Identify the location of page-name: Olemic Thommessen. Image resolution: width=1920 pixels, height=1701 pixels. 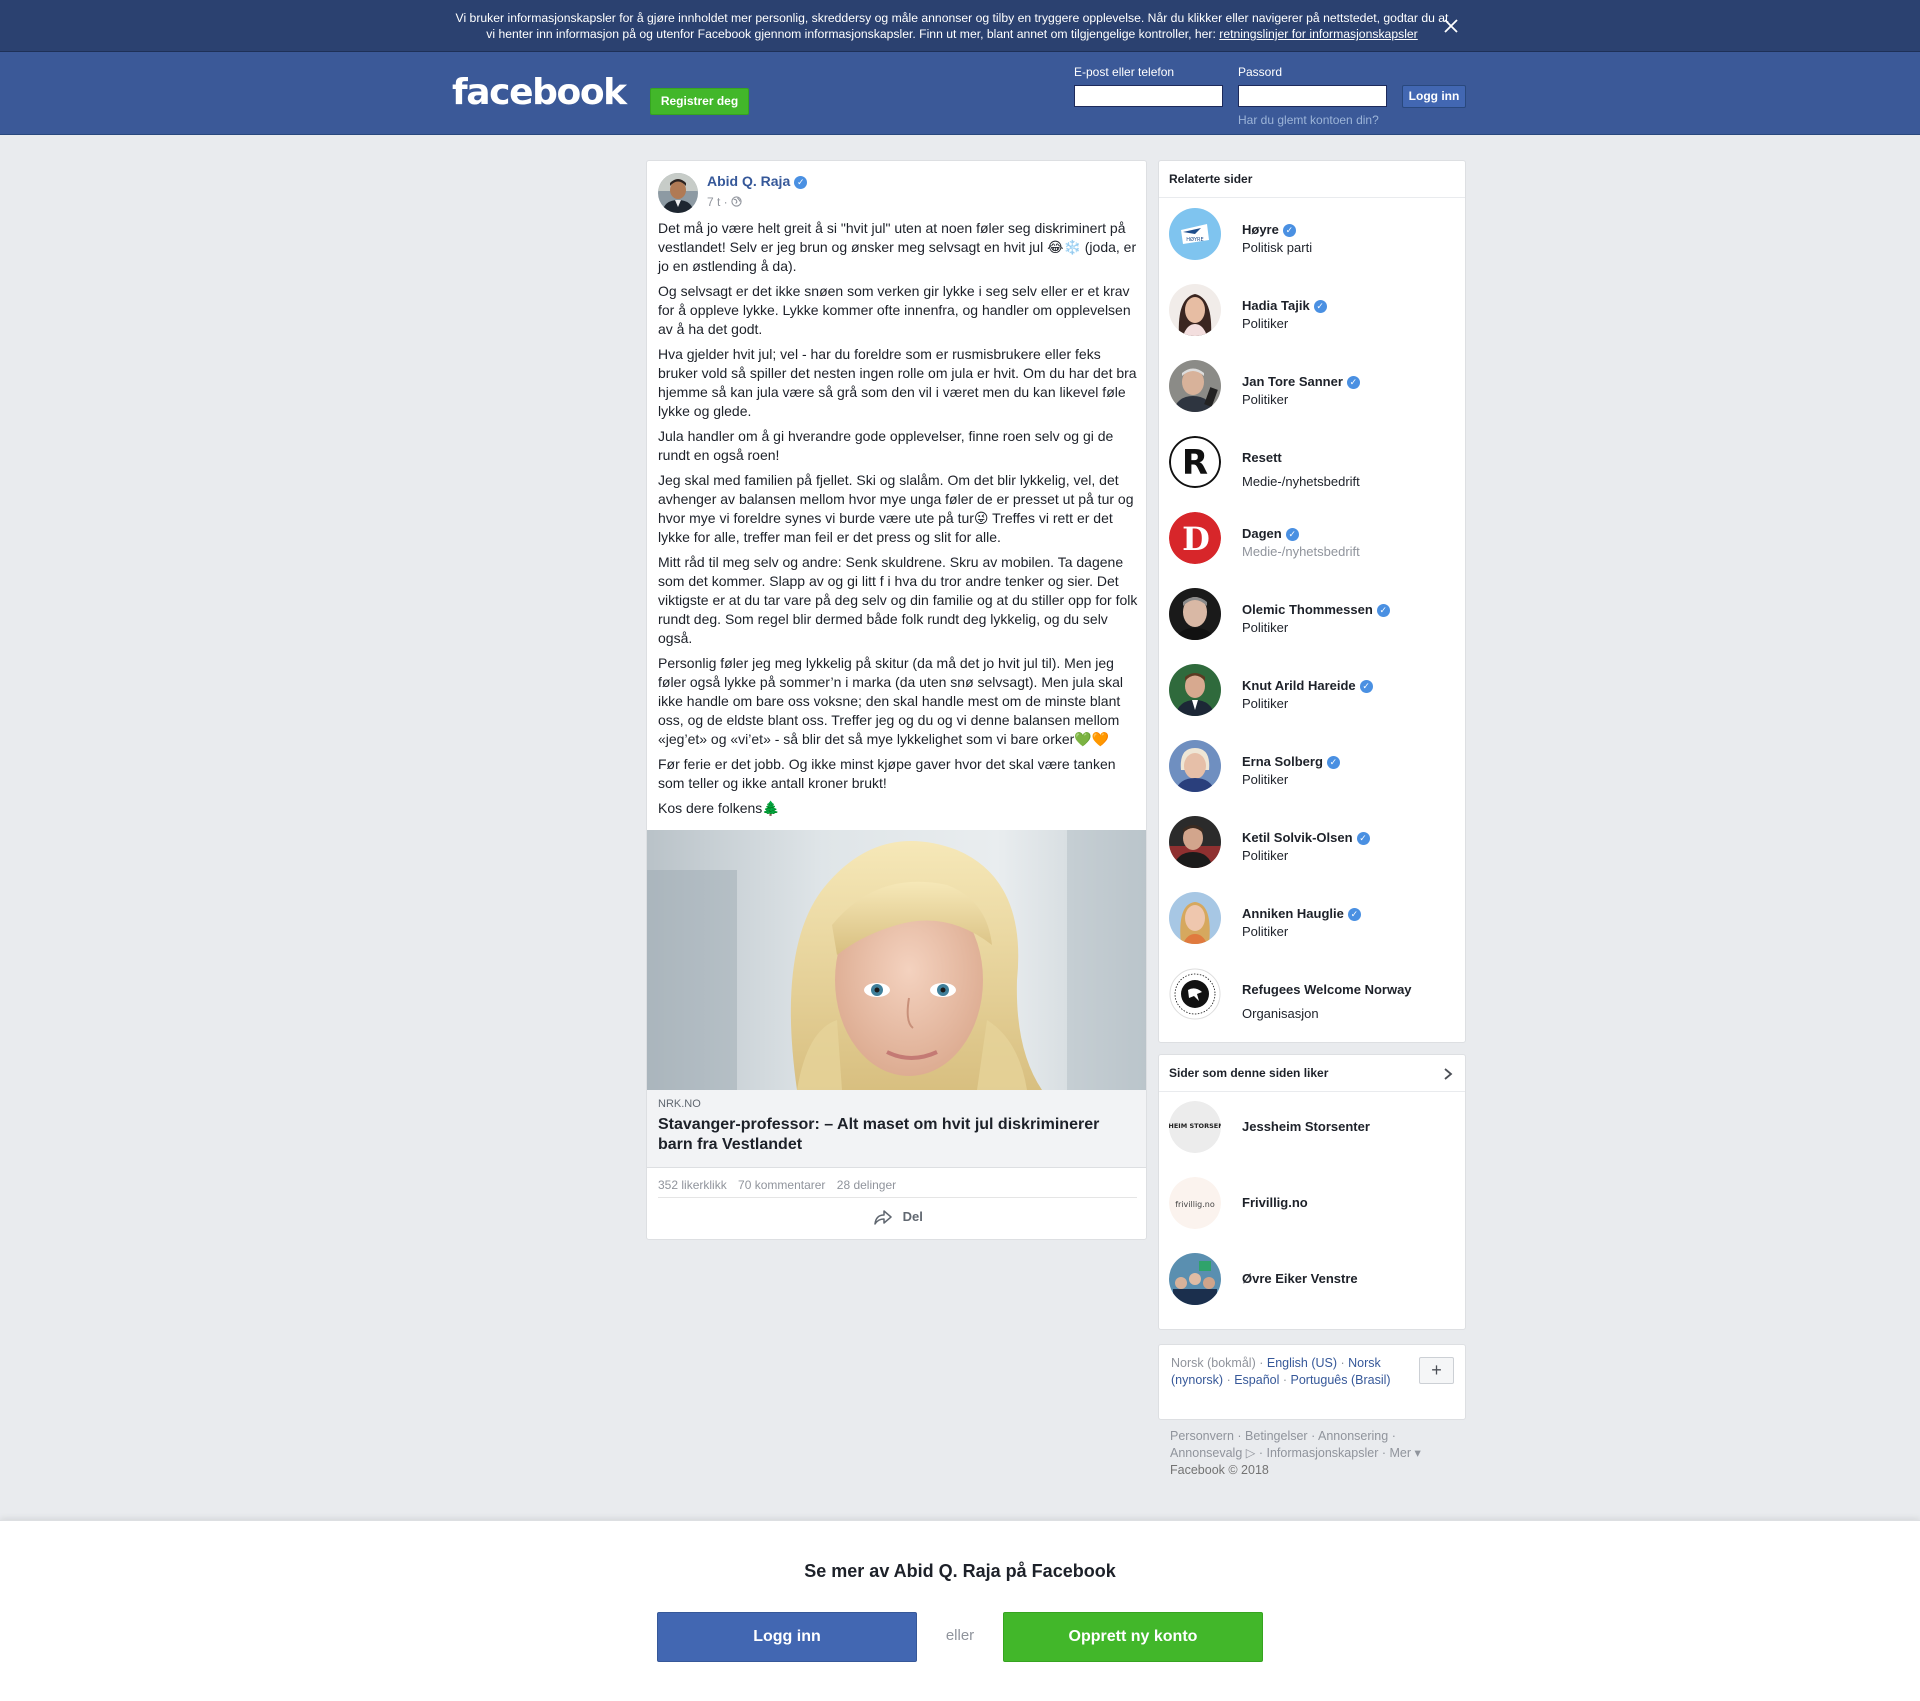
(1307, 609).